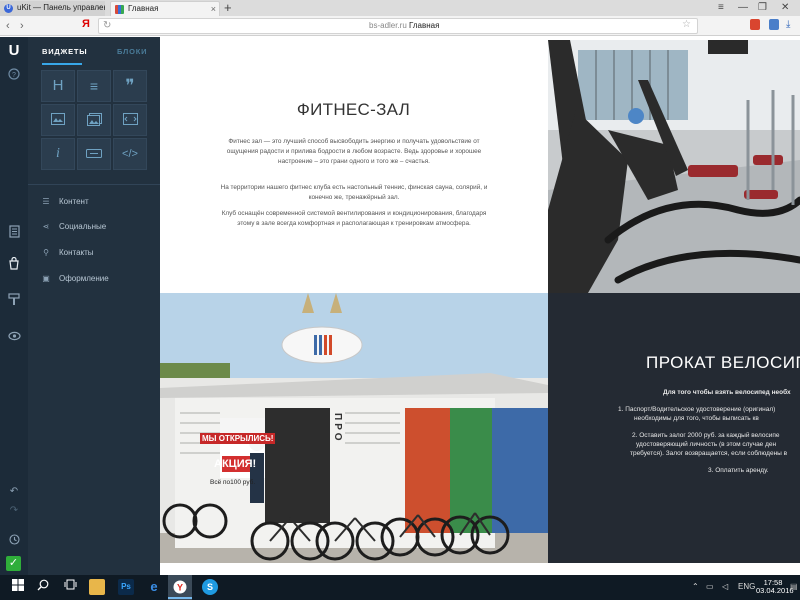 Image resolution: width=800 pixels, height=600 pixels. What do you see at coordinates (58, 86) in the screenshot?
I see `heading-widget-icon: H` at bounding box center [58, 86].